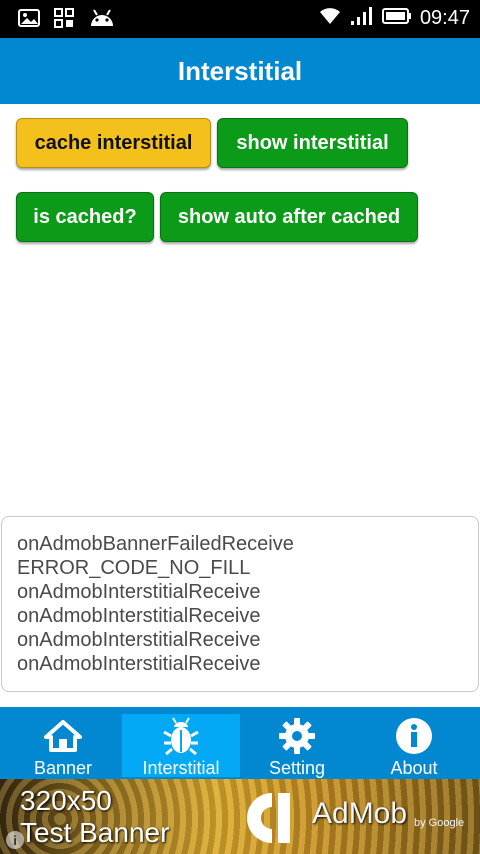 The width and height of the screenshot is (480, 854). I want to click on wifi-icon, so click(330, 18).